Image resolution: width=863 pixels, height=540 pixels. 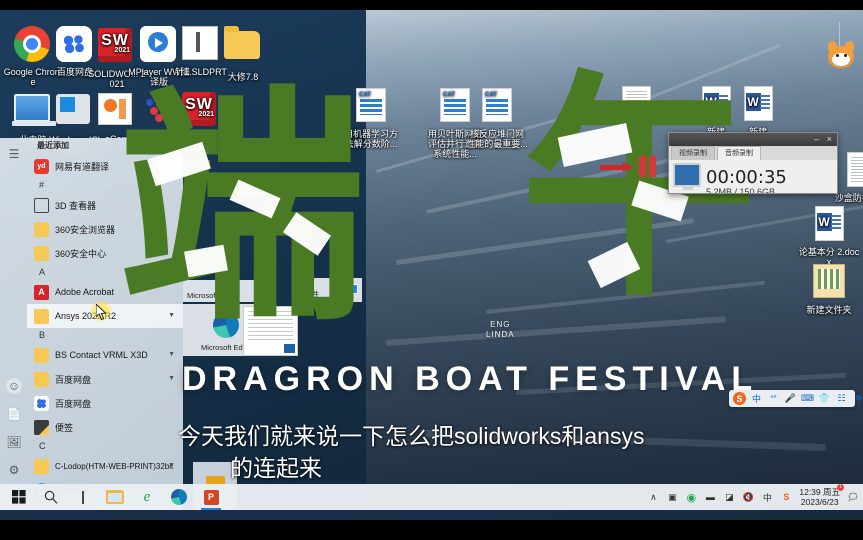 I want to click on baidu-netdisk-icon, so click(x=41, y=403).